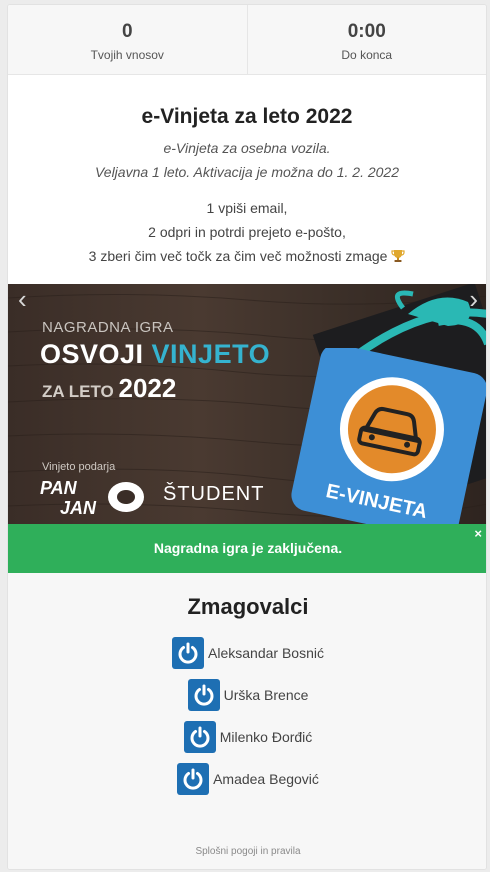 This screenshot has width=490, height=872. I want to click on countdown-stat: 0:00 Do konca, so click(366, 39).